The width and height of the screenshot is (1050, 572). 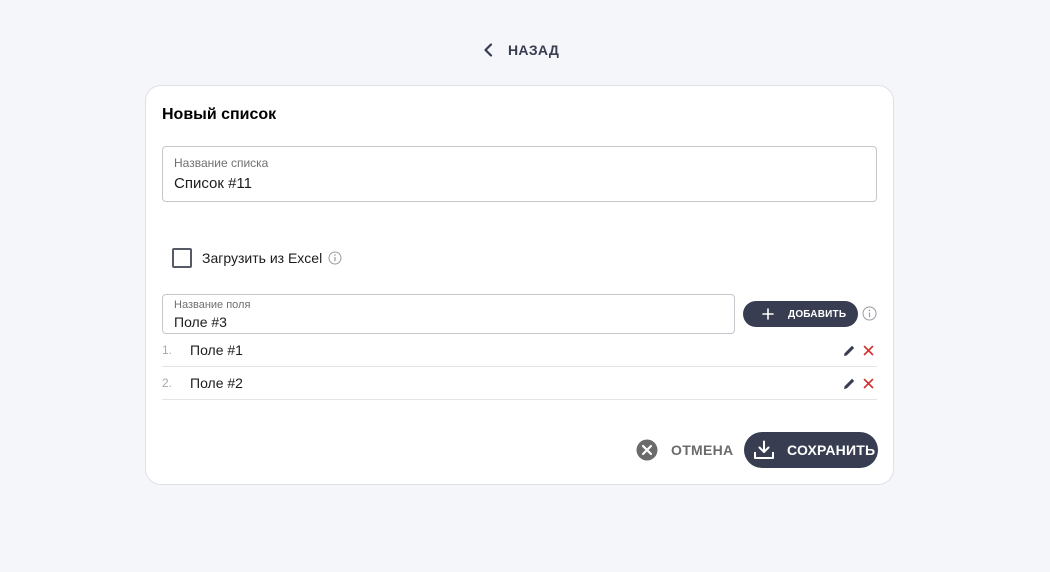 I want to click on field-list: 1. Поле #1 2. Поле #2, so click(x=519, y=367).